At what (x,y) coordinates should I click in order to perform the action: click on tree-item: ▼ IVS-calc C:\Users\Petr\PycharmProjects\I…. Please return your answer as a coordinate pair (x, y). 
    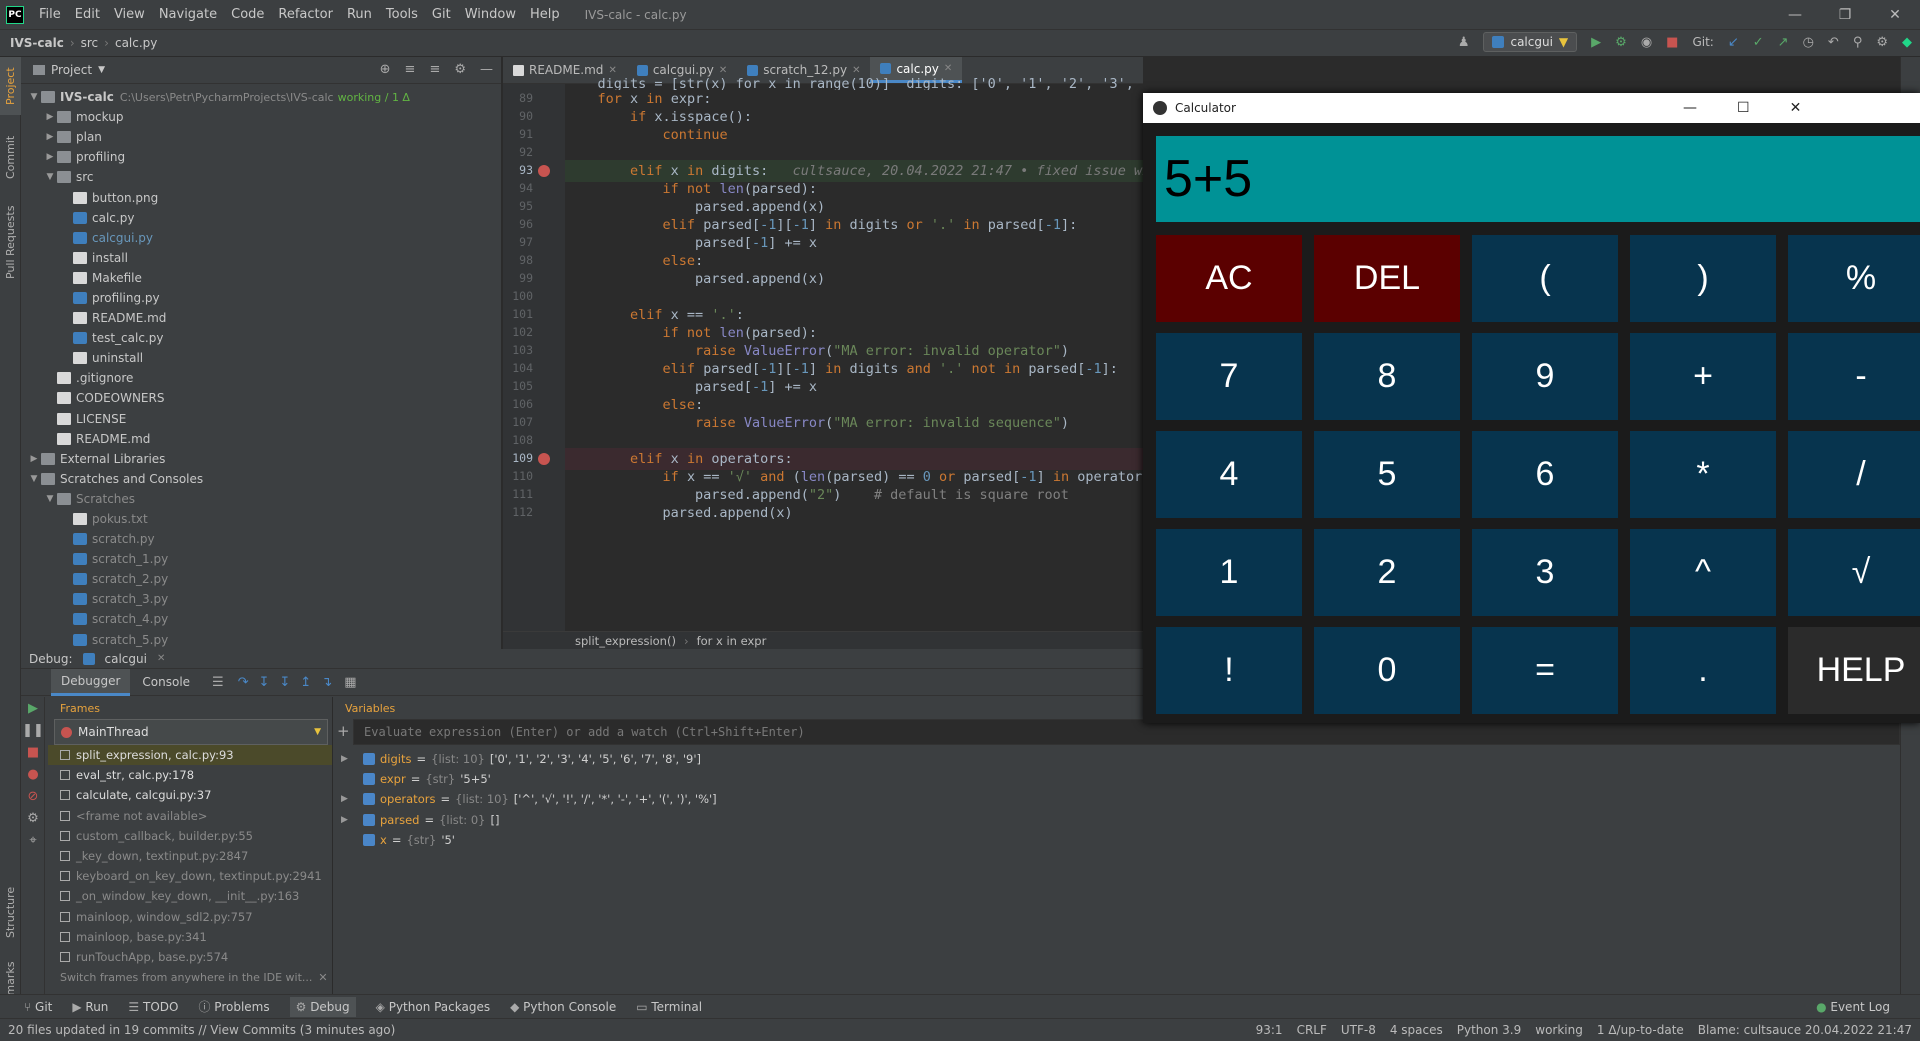
    Looking at the image, I should click on (261, 97).